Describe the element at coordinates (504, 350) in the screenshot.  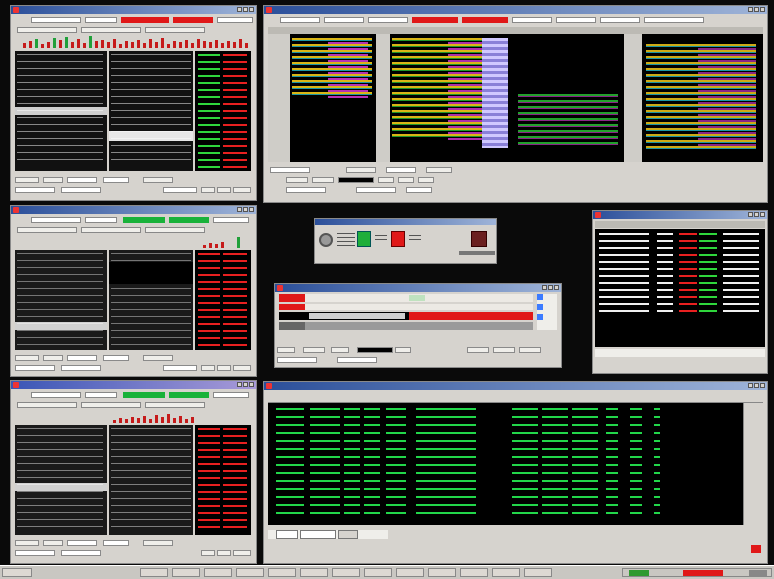
I see `replace-button` at that location.